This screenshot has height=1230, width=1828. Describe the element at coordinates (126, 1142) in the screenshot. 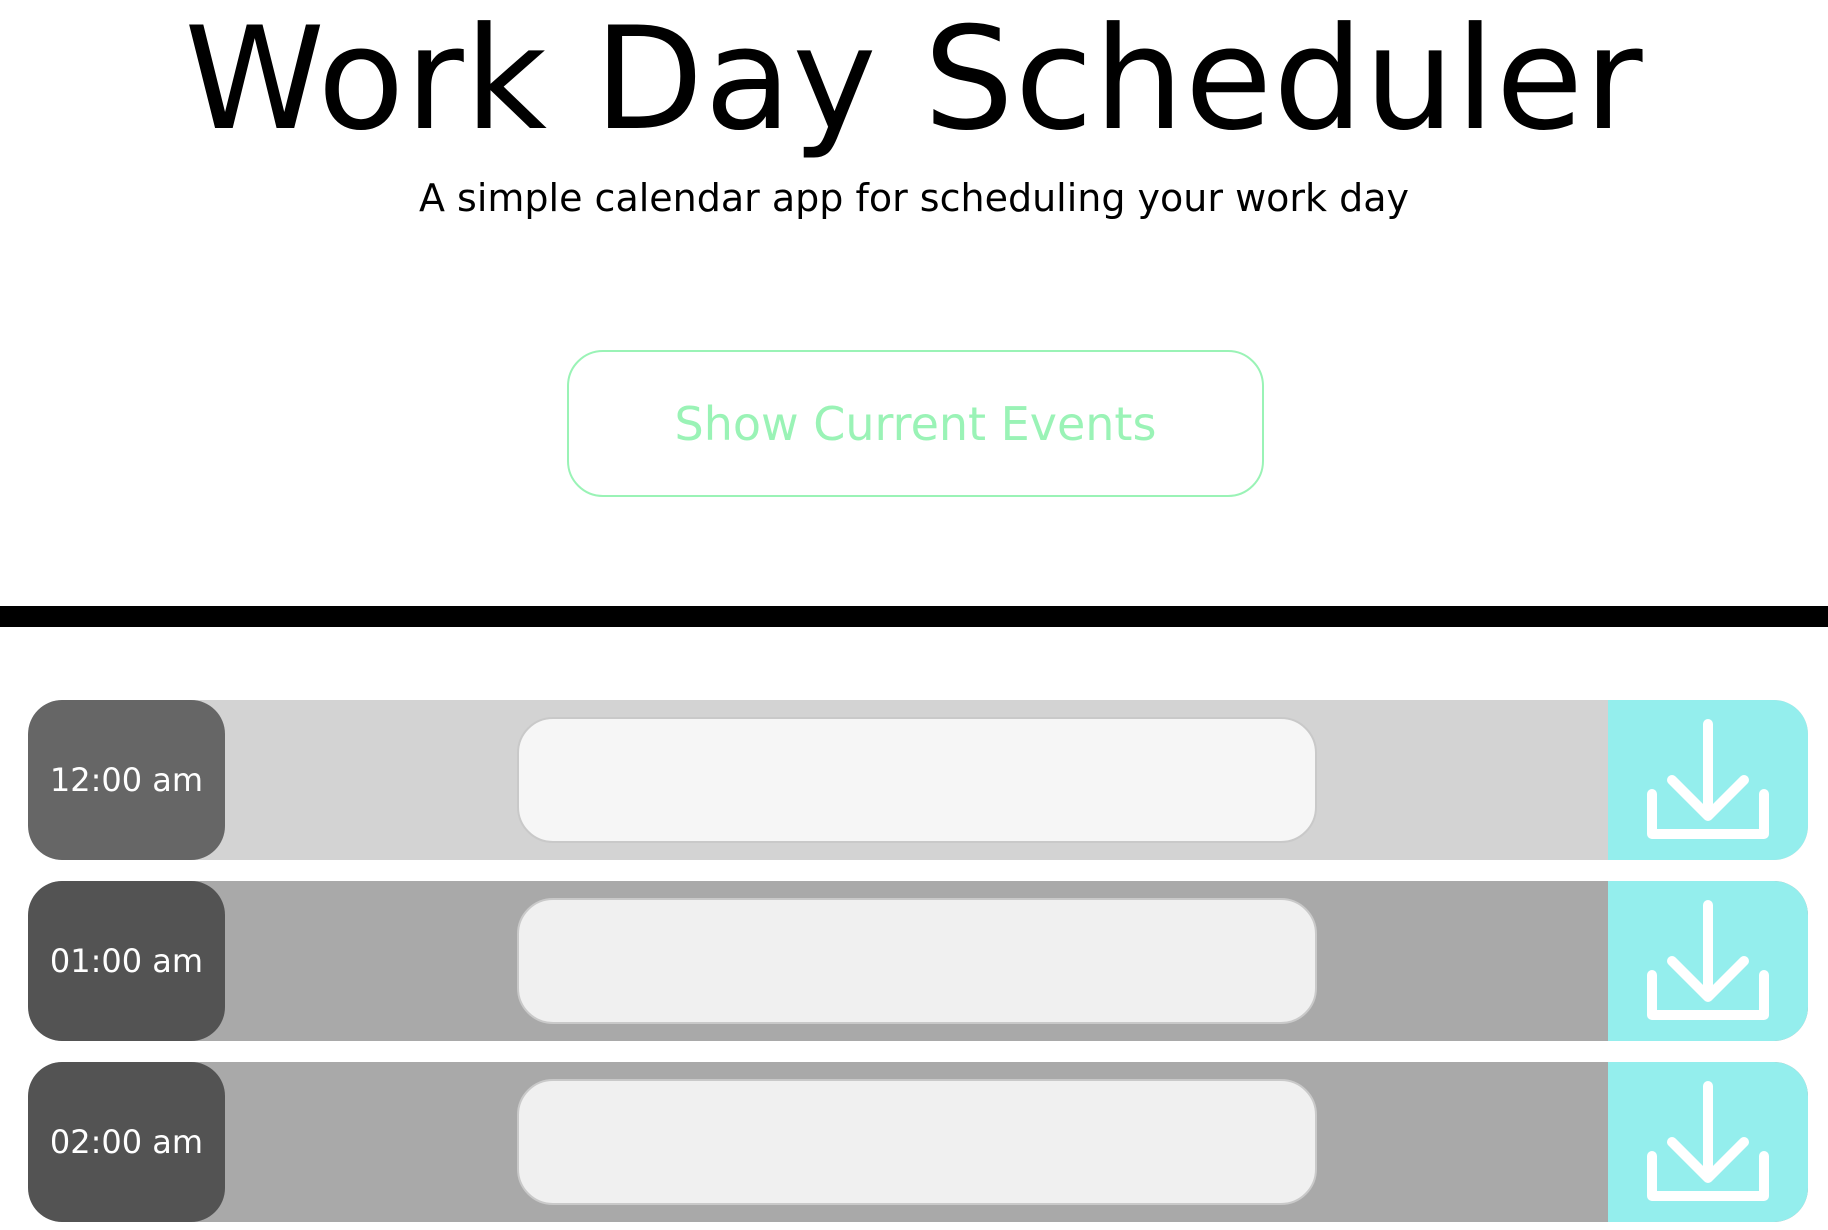

I see `hour-label: 02:00 am` at that location.